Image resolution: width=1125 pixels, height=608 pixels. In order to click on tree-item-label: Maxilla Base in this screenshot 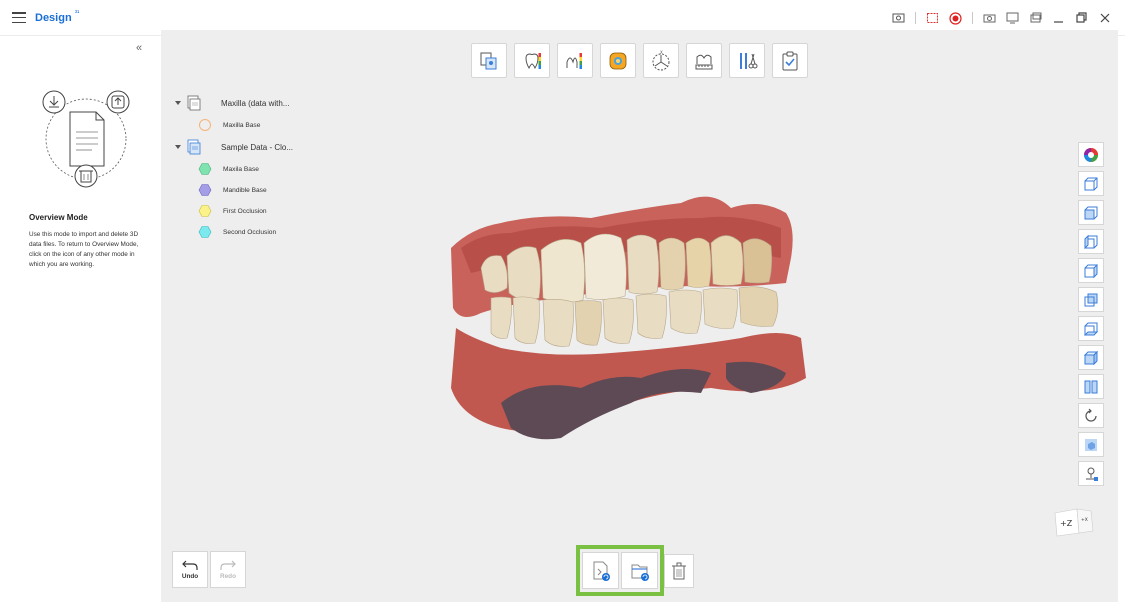, I will do `click(242, 125)`.